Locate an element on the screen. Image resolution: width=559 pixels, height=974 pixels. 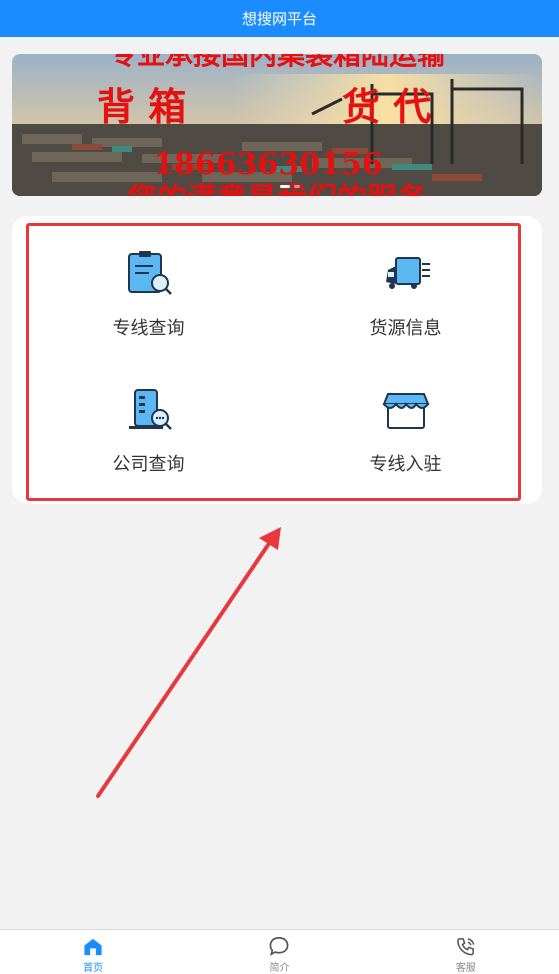
tab-label: 客服 is located at coordinates (465, 968).